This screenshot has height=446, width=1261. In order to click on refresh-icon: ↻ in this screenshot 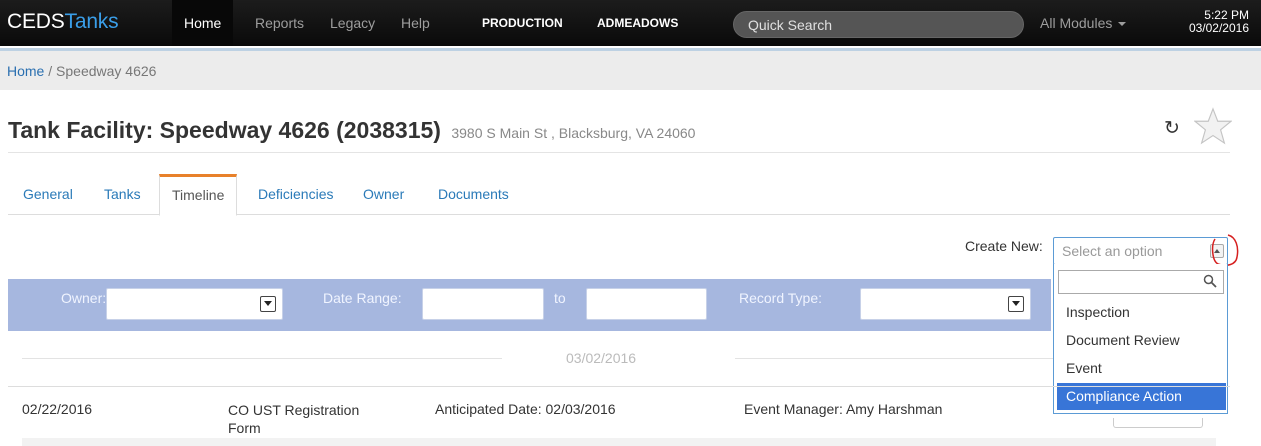, I will do `click(1172, 128)`.